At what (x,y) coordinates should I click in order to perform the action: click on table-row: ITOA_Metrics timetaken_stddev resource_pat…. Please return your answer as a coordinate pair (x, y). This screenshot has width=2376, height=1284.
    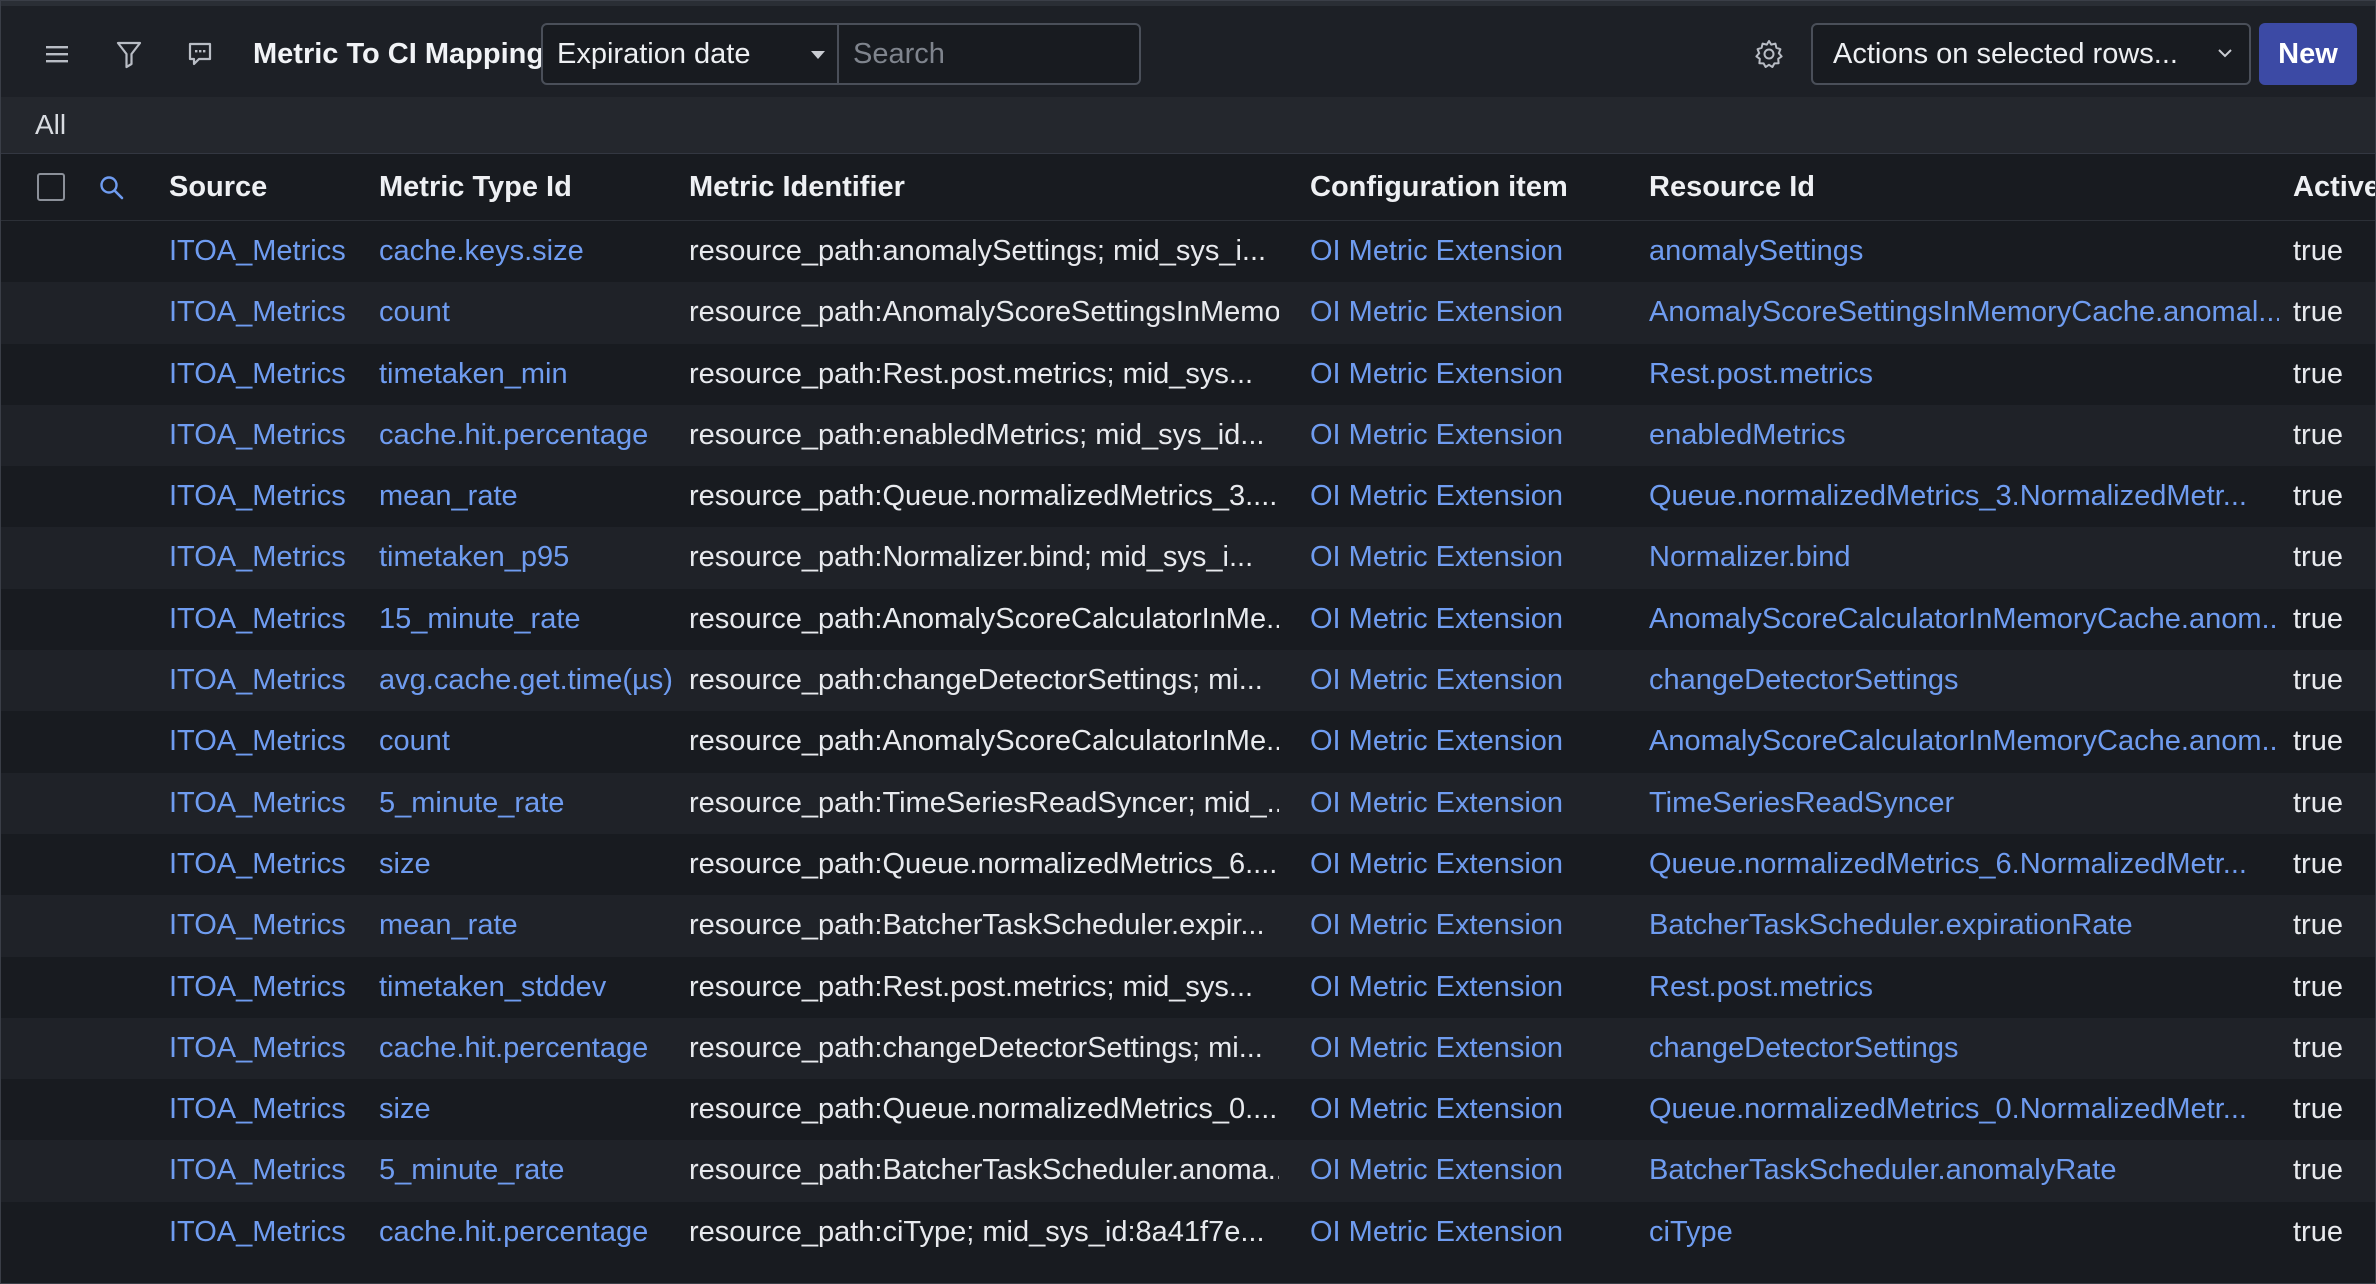
    Looking at the image, I should click on (1188, 987).